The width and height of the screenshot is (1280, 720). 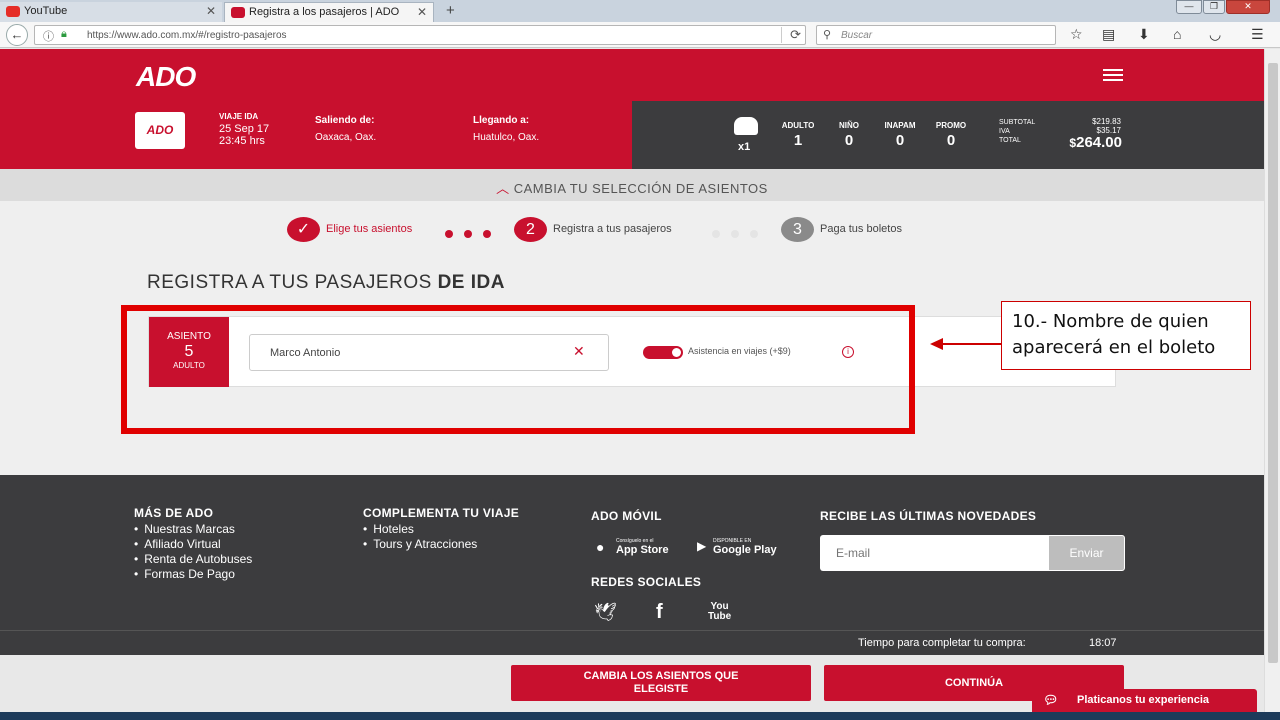 I want to click on change-seats-toggle: ︿ CAMBIA TU SELECCIÓN DE ASIENTOS, so click(x=632, y=185).